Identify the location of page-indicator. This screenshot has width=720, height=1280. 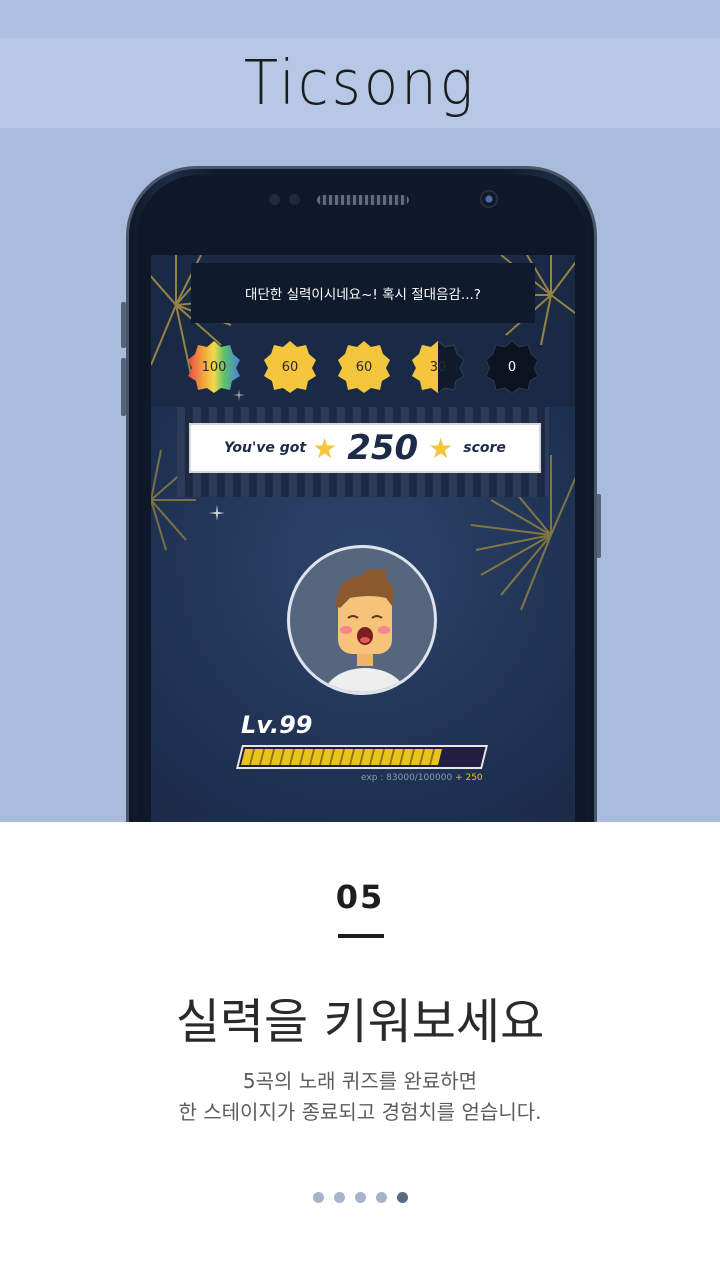
(360, 1197).